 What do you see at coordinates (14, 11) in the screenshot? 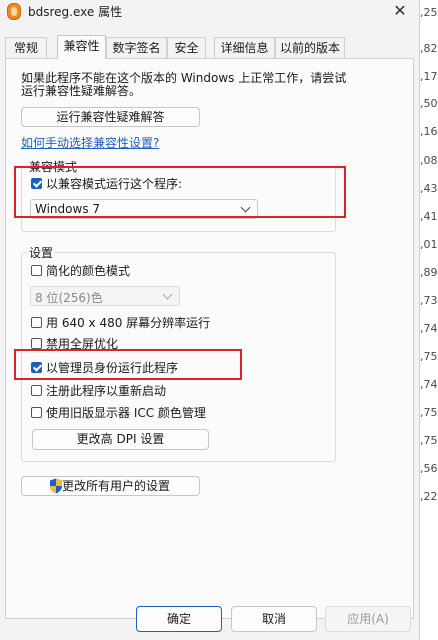
I see `app-icon` at bounding box center [14, 11].